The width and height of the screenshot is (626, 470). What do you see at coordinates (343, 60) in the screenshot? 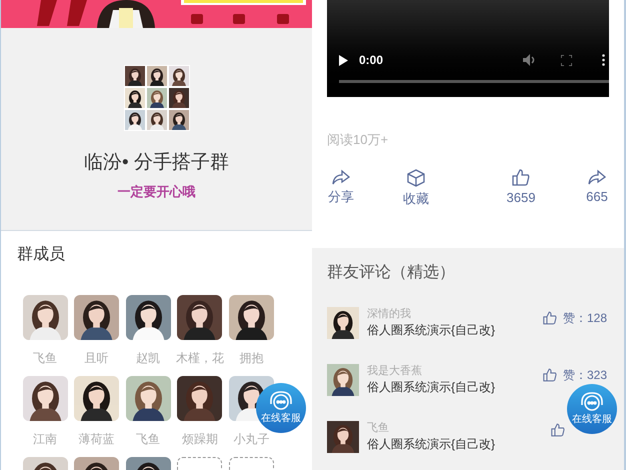
I see `play-icon` at bounding box center [343, 60].